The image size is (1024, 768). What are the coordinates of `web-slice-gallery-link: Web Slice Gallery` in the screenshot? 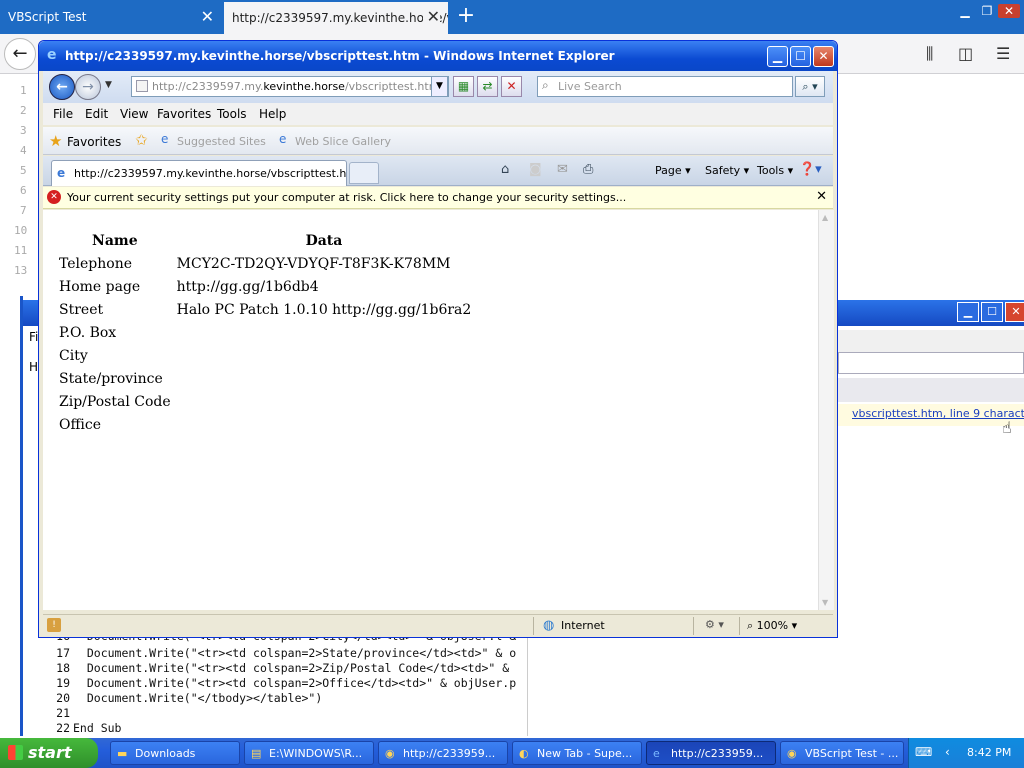 It's located at (343, 141).